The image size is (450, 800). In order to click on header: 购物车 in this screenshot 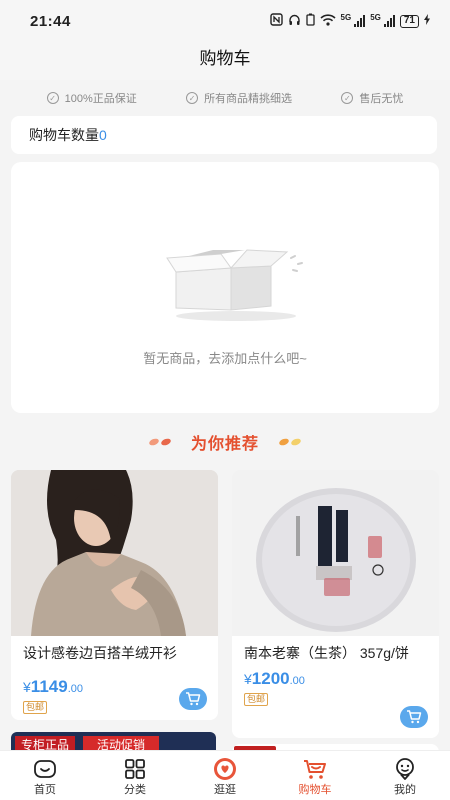, I will do `click(225, 61)`.